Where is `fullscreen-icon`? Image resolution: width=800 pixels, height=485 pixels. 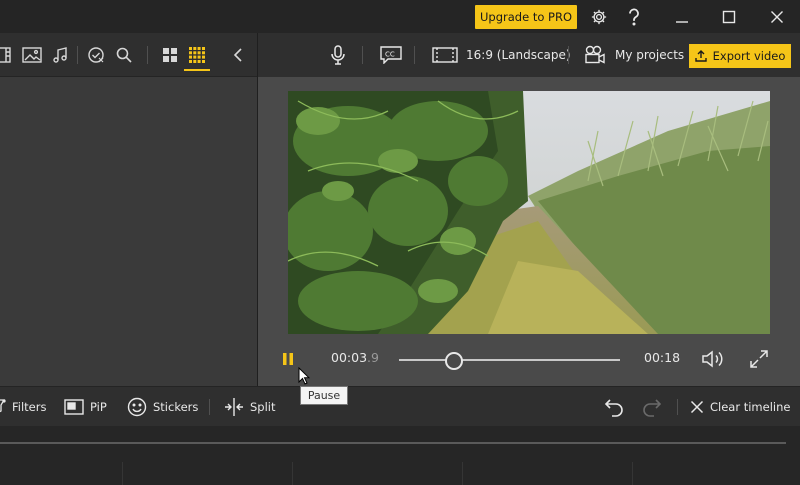
fullscreen-icon is located at coordinates (759, 359).